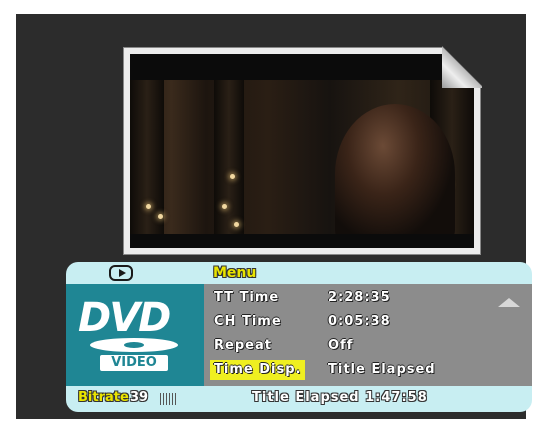 This screenshot has width=541, height=434. I want to click on bitrate-label: Bitrate, so click(103, 397).